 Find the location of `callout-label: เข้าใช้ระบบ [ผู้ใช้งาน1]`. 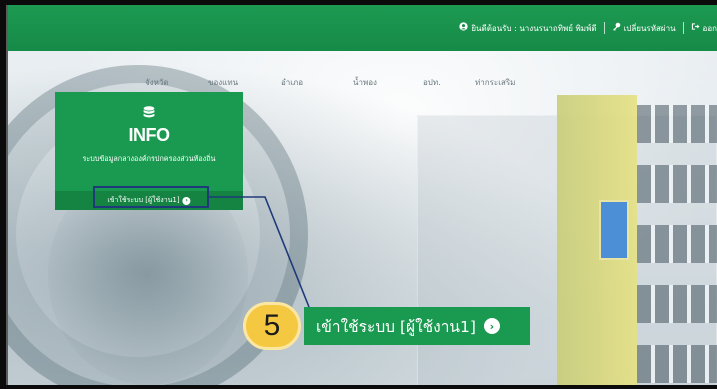

callout-label: เข้าใช้ระบบ [ผู้ใช้งาน1] is located at coordinates (396, 326).